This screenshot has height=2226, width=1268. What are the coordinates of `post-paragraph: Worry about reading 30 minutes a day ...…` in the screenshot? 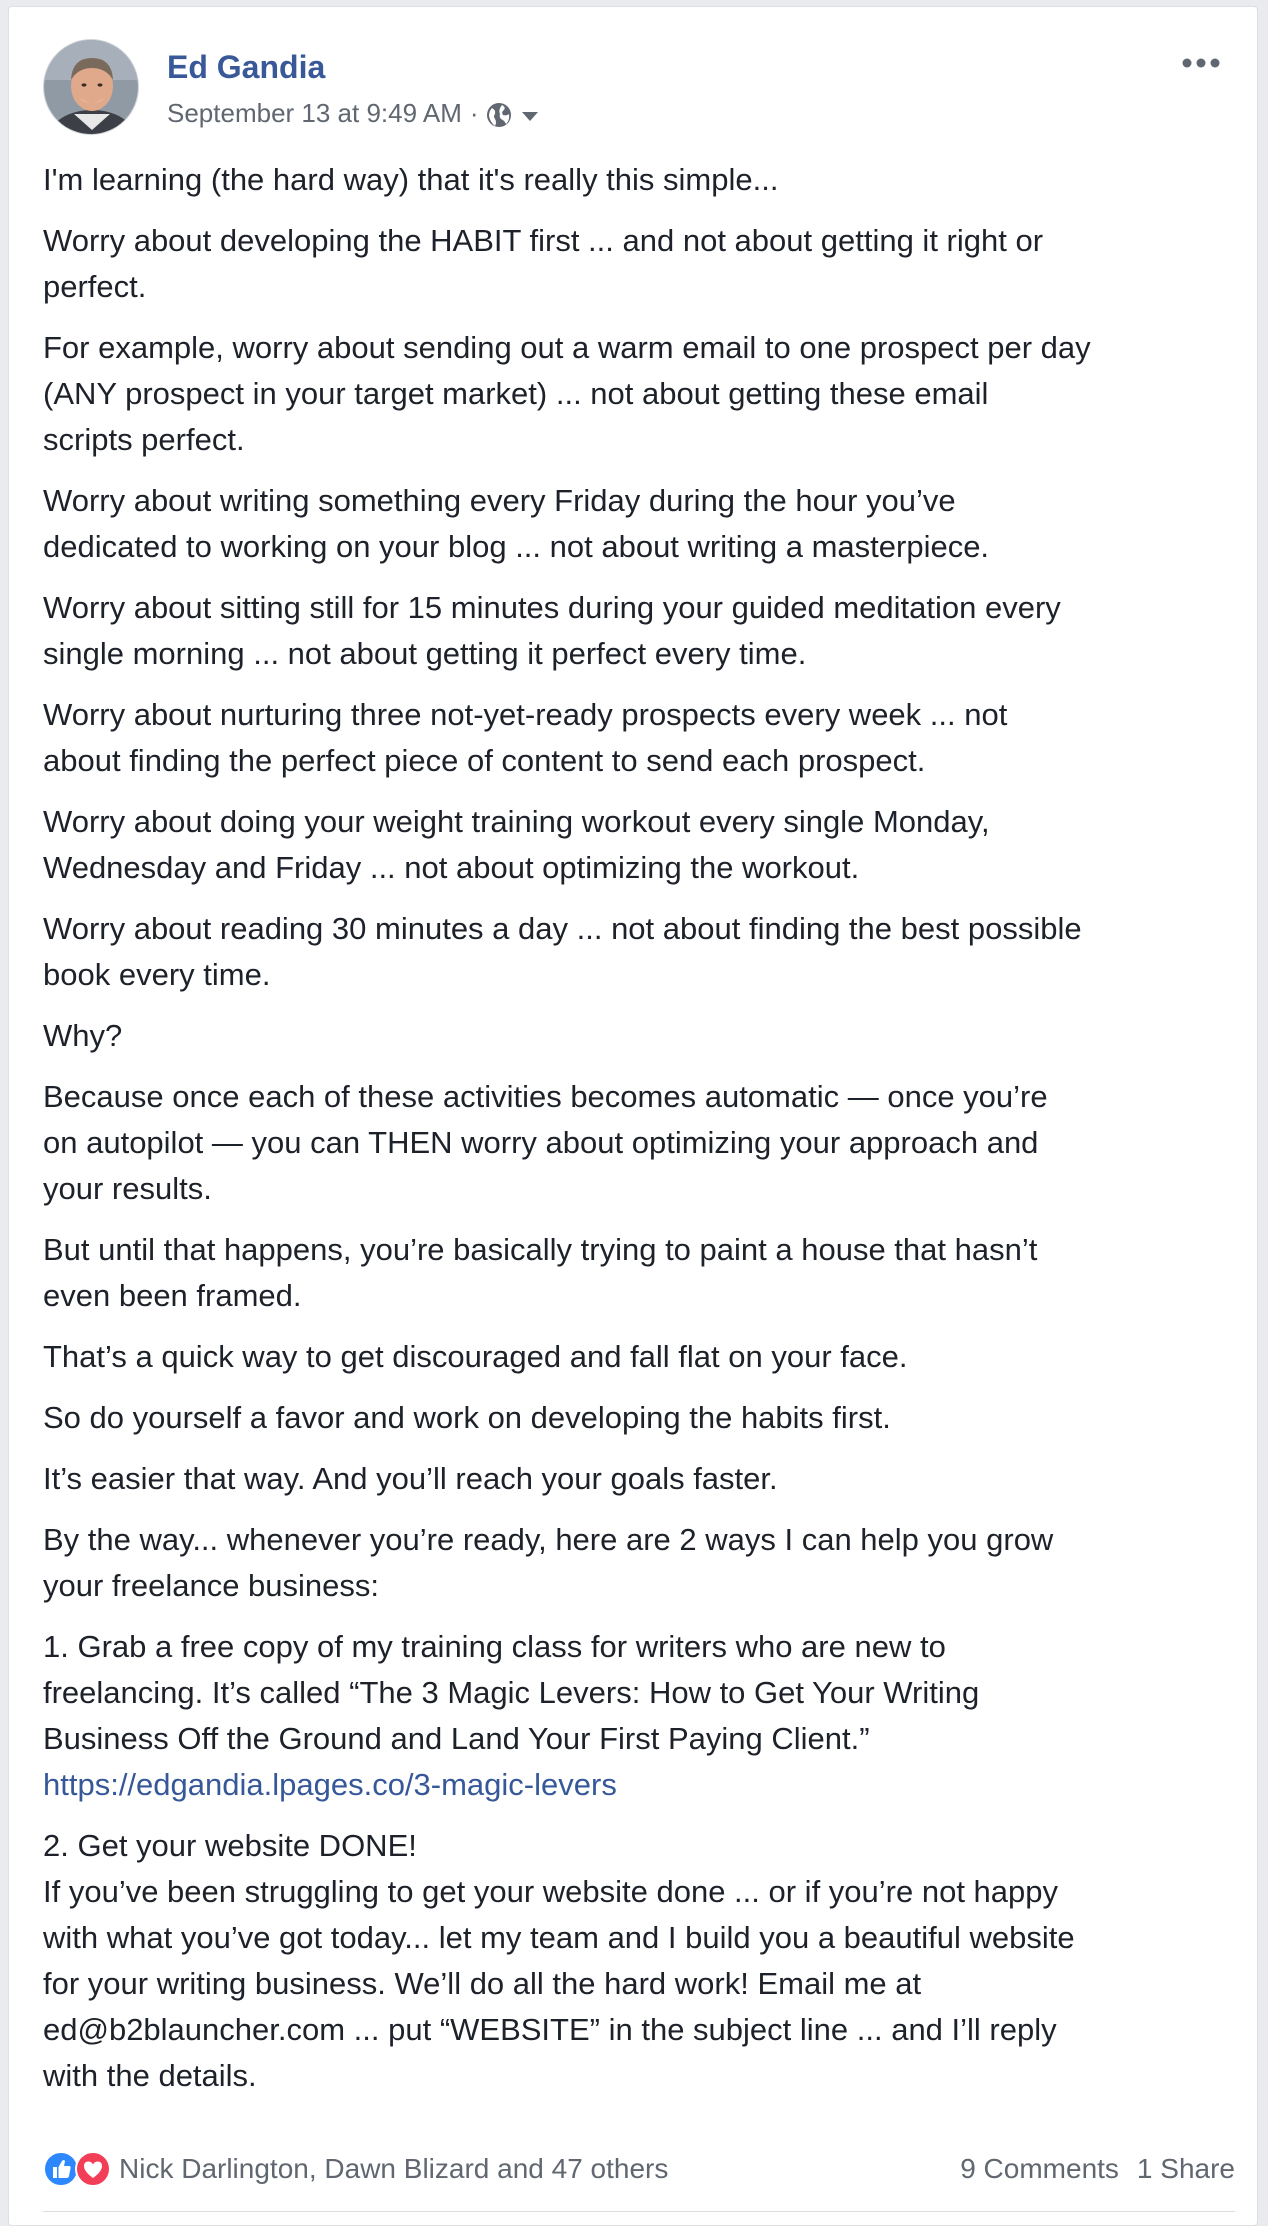 It's located at (643, 952).